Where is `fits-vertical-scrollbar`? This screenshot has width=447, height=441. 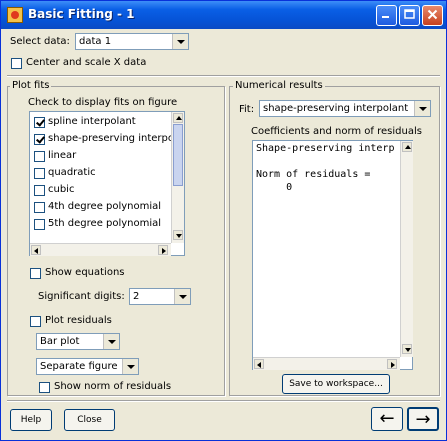 fits-vertical-scrollbar is located at coordinates (177, 177).